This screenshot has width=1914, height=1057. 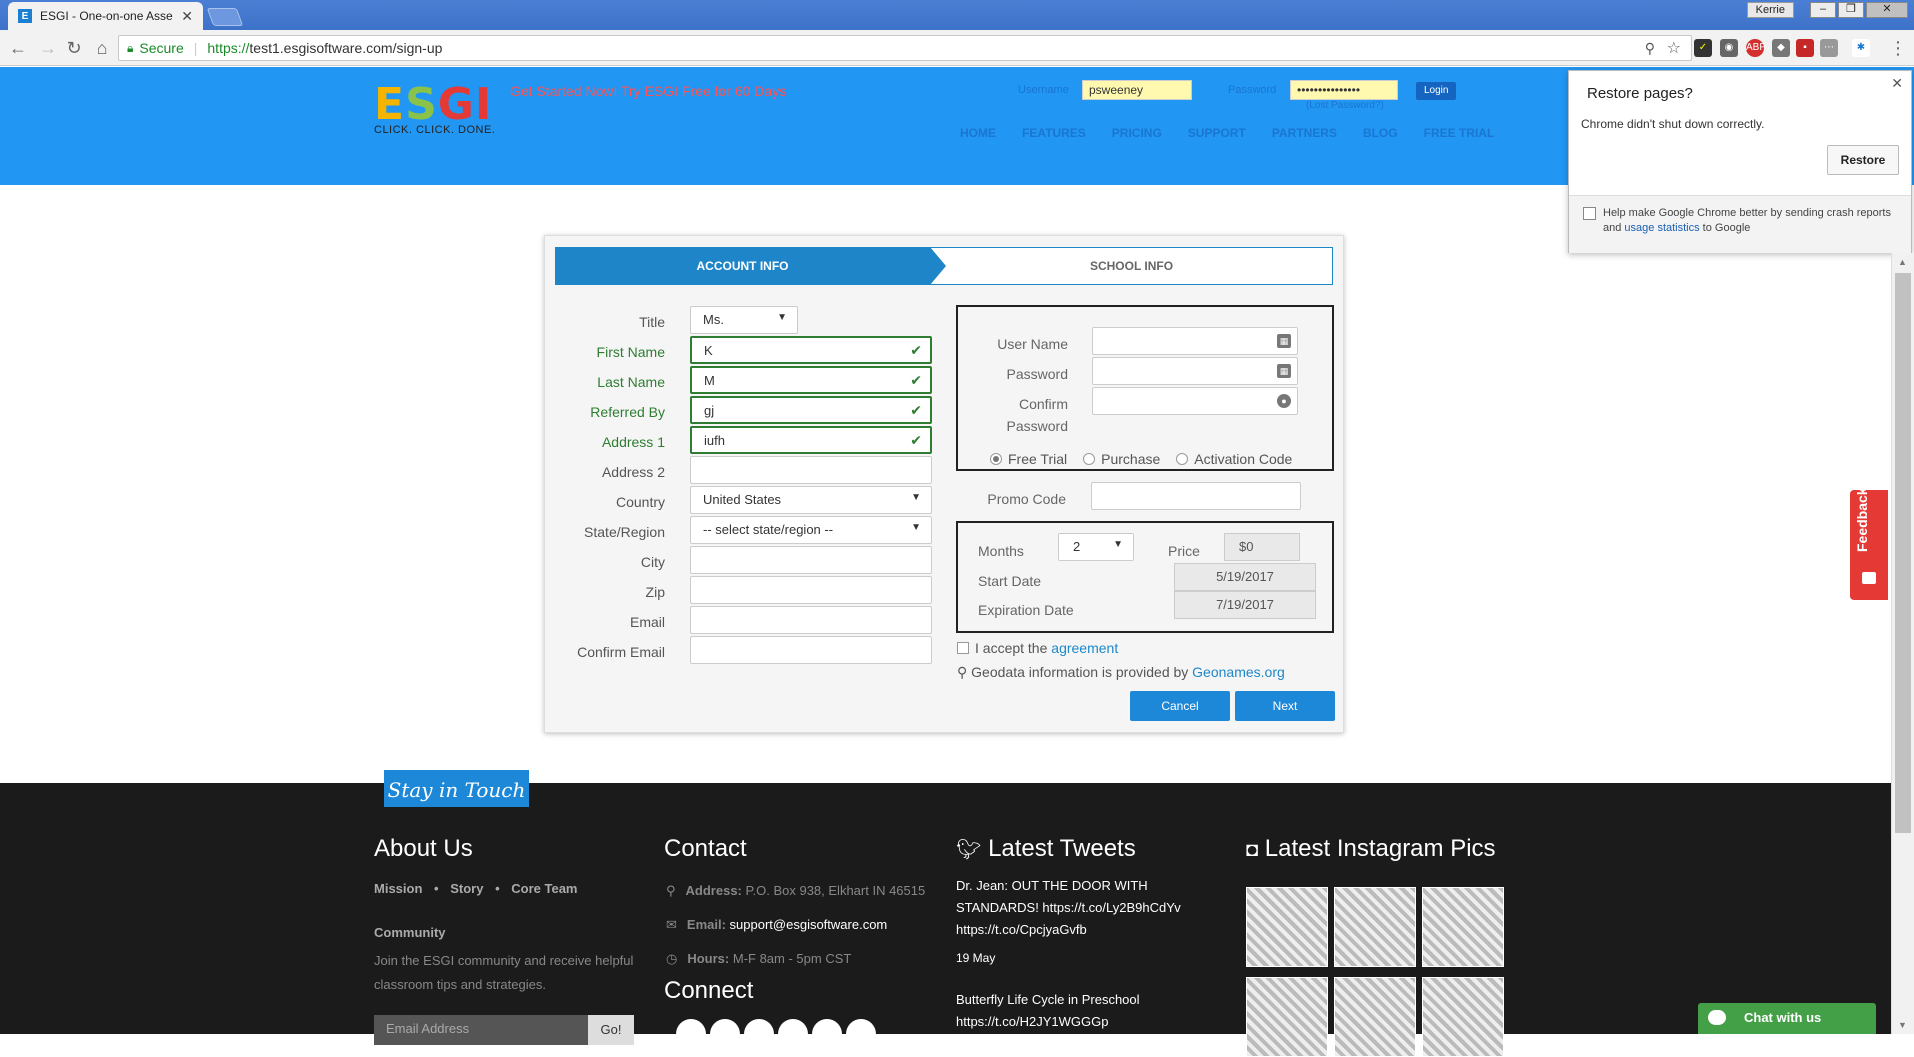 What do you see at coordinates (1787, 1018) in the screenshot?
I see `chat-with-us-button: Chat with us` at bounding box center [1787, 1018].